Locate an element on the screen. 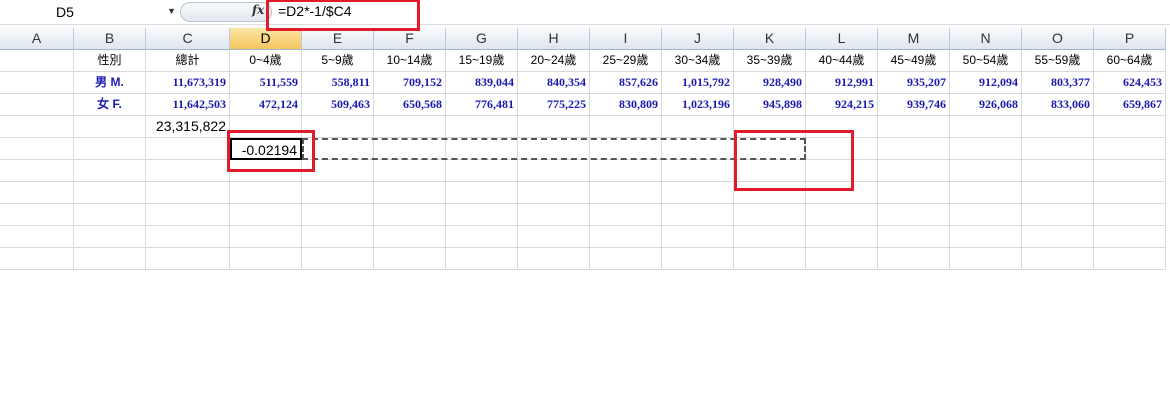 This screenshot has width=1170, height=403. cell-a4 is located at coordinates (37, 127).